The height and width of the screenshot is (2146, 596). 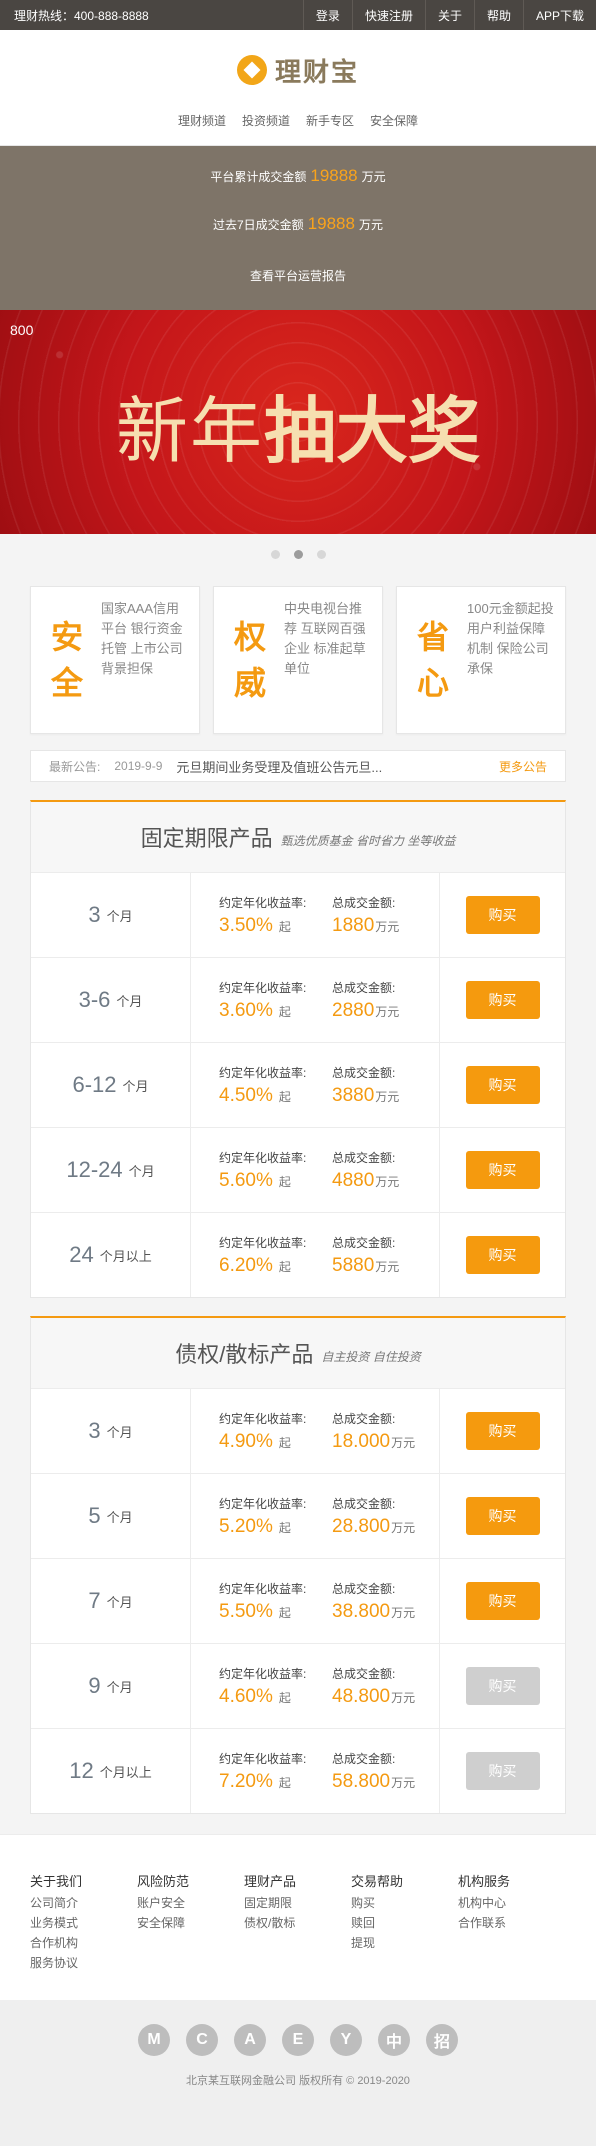 What do you see at coordinates (353, 1010) in the screenshot?
I see `amount-value: 2880` at bounding box center [353, 1010].